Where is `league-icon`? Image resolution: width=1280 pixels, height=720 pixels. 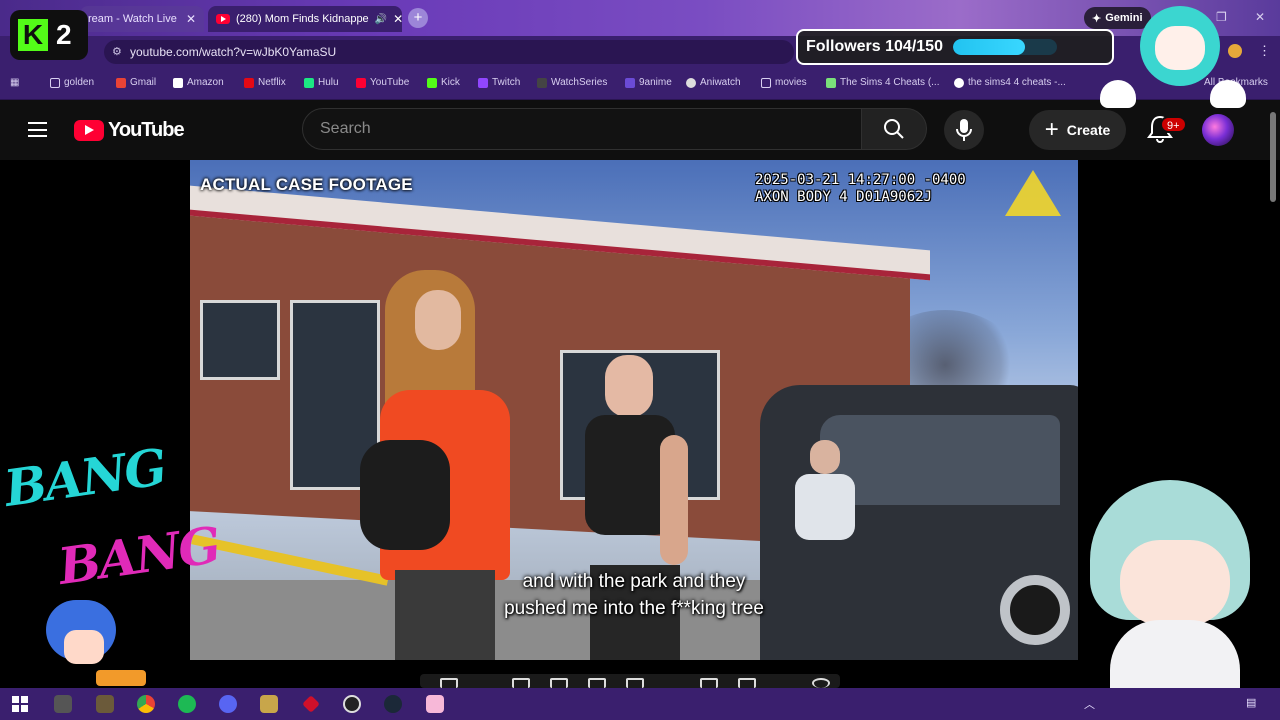
league-icon is located at coordinates (269, 704).